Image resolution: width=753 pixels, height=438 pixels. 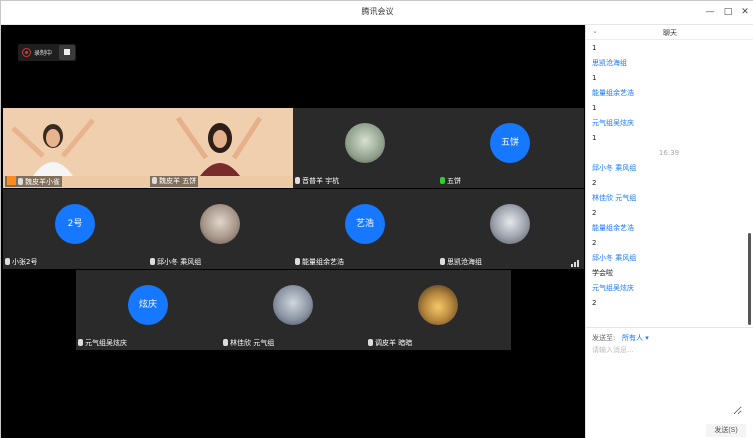 I want to click on participant-name: 魏皮羊小雀, so click(x=33, y=181).